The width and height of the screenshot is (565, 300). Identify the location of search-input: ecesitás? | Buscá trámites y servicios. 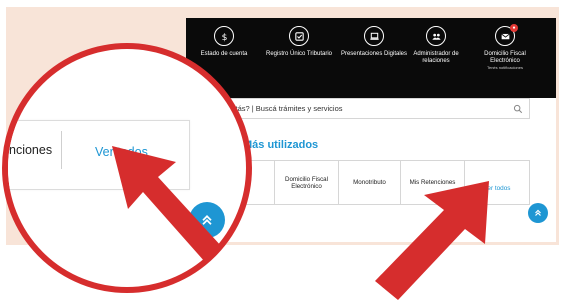
(371, 108).